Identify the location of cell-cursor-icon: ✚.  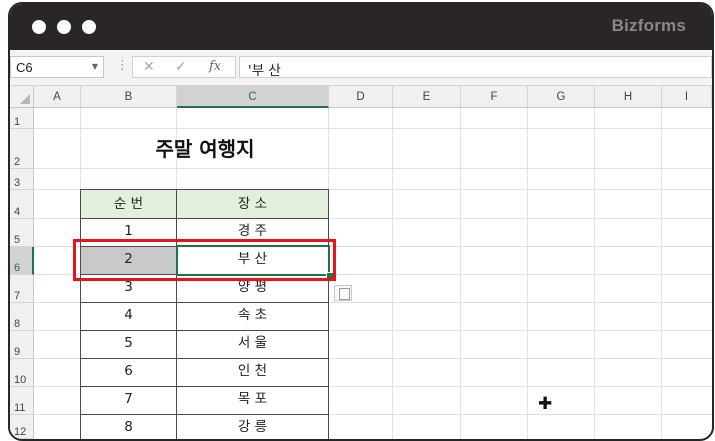
(545, 404).